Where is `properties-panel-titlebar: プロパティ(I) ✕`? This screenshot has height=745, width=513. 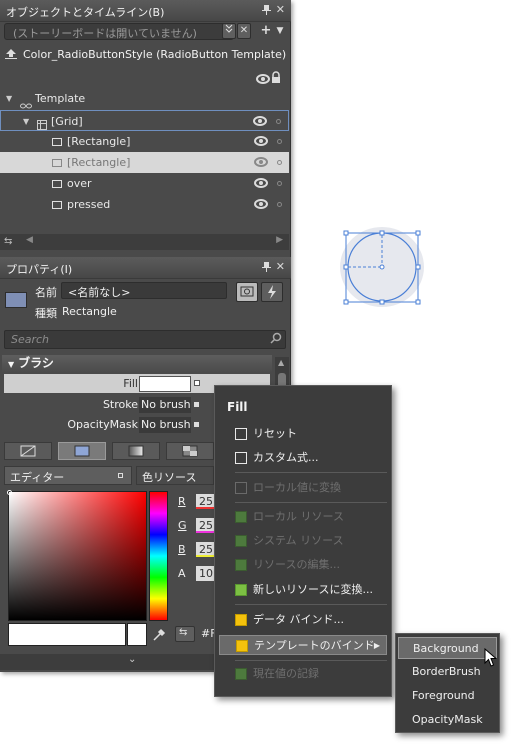 properties-panel-titlebar: プロパティ(I) ✕ is located at coordinates (145, 268).